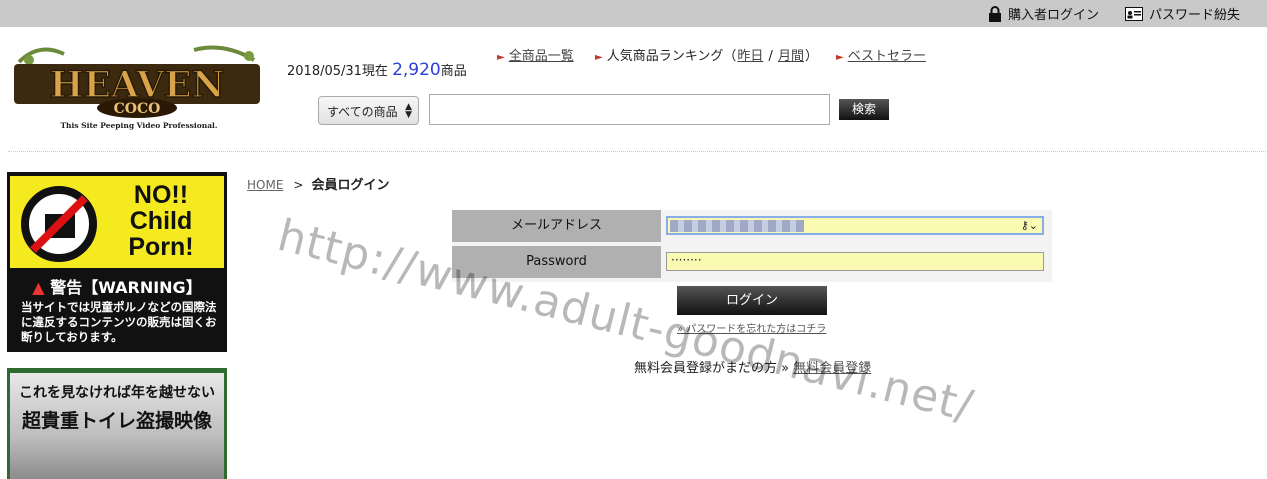 The image size is (1267, 479). What do you see at coordinates (265, 185) in the screenshot?
I see `breadcrumb-home: HOME` at bounding box center [265, 185].